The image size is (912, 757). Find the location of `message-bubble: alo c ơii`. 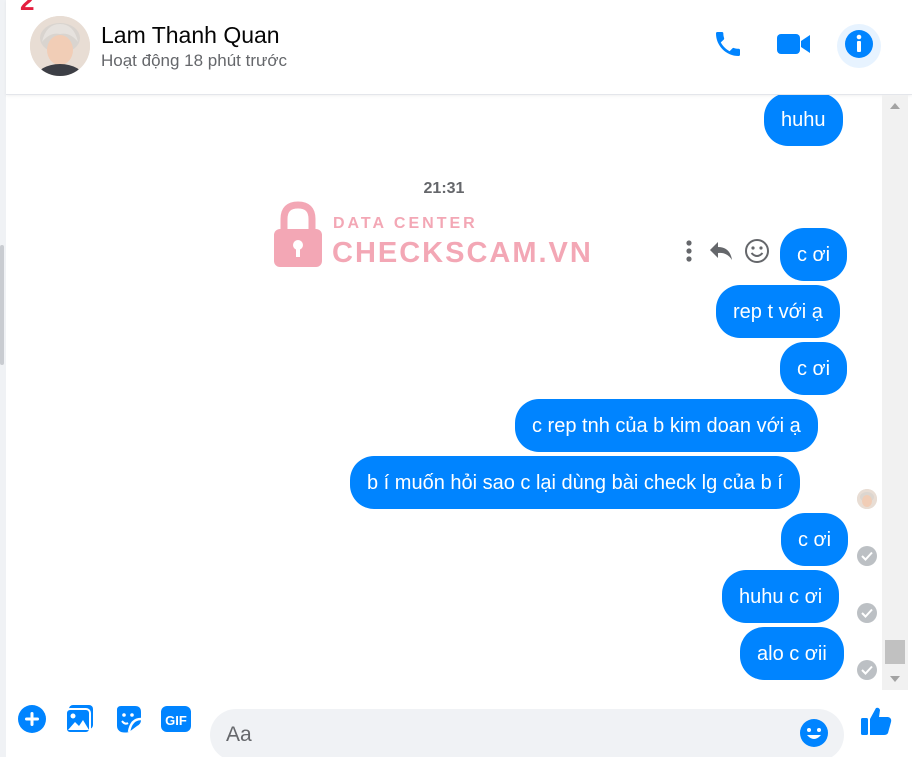

message-bubble: alo c ơii is located at coordinates (792, 653).